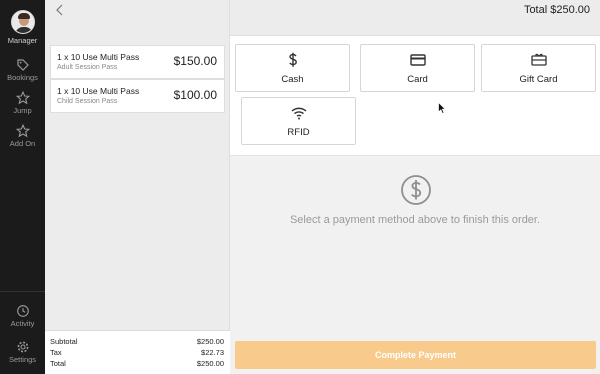  What do you see at coordinates (137, 19) in the screenshot?
I see `cart-toolbar` at bounding box center [137, 19].